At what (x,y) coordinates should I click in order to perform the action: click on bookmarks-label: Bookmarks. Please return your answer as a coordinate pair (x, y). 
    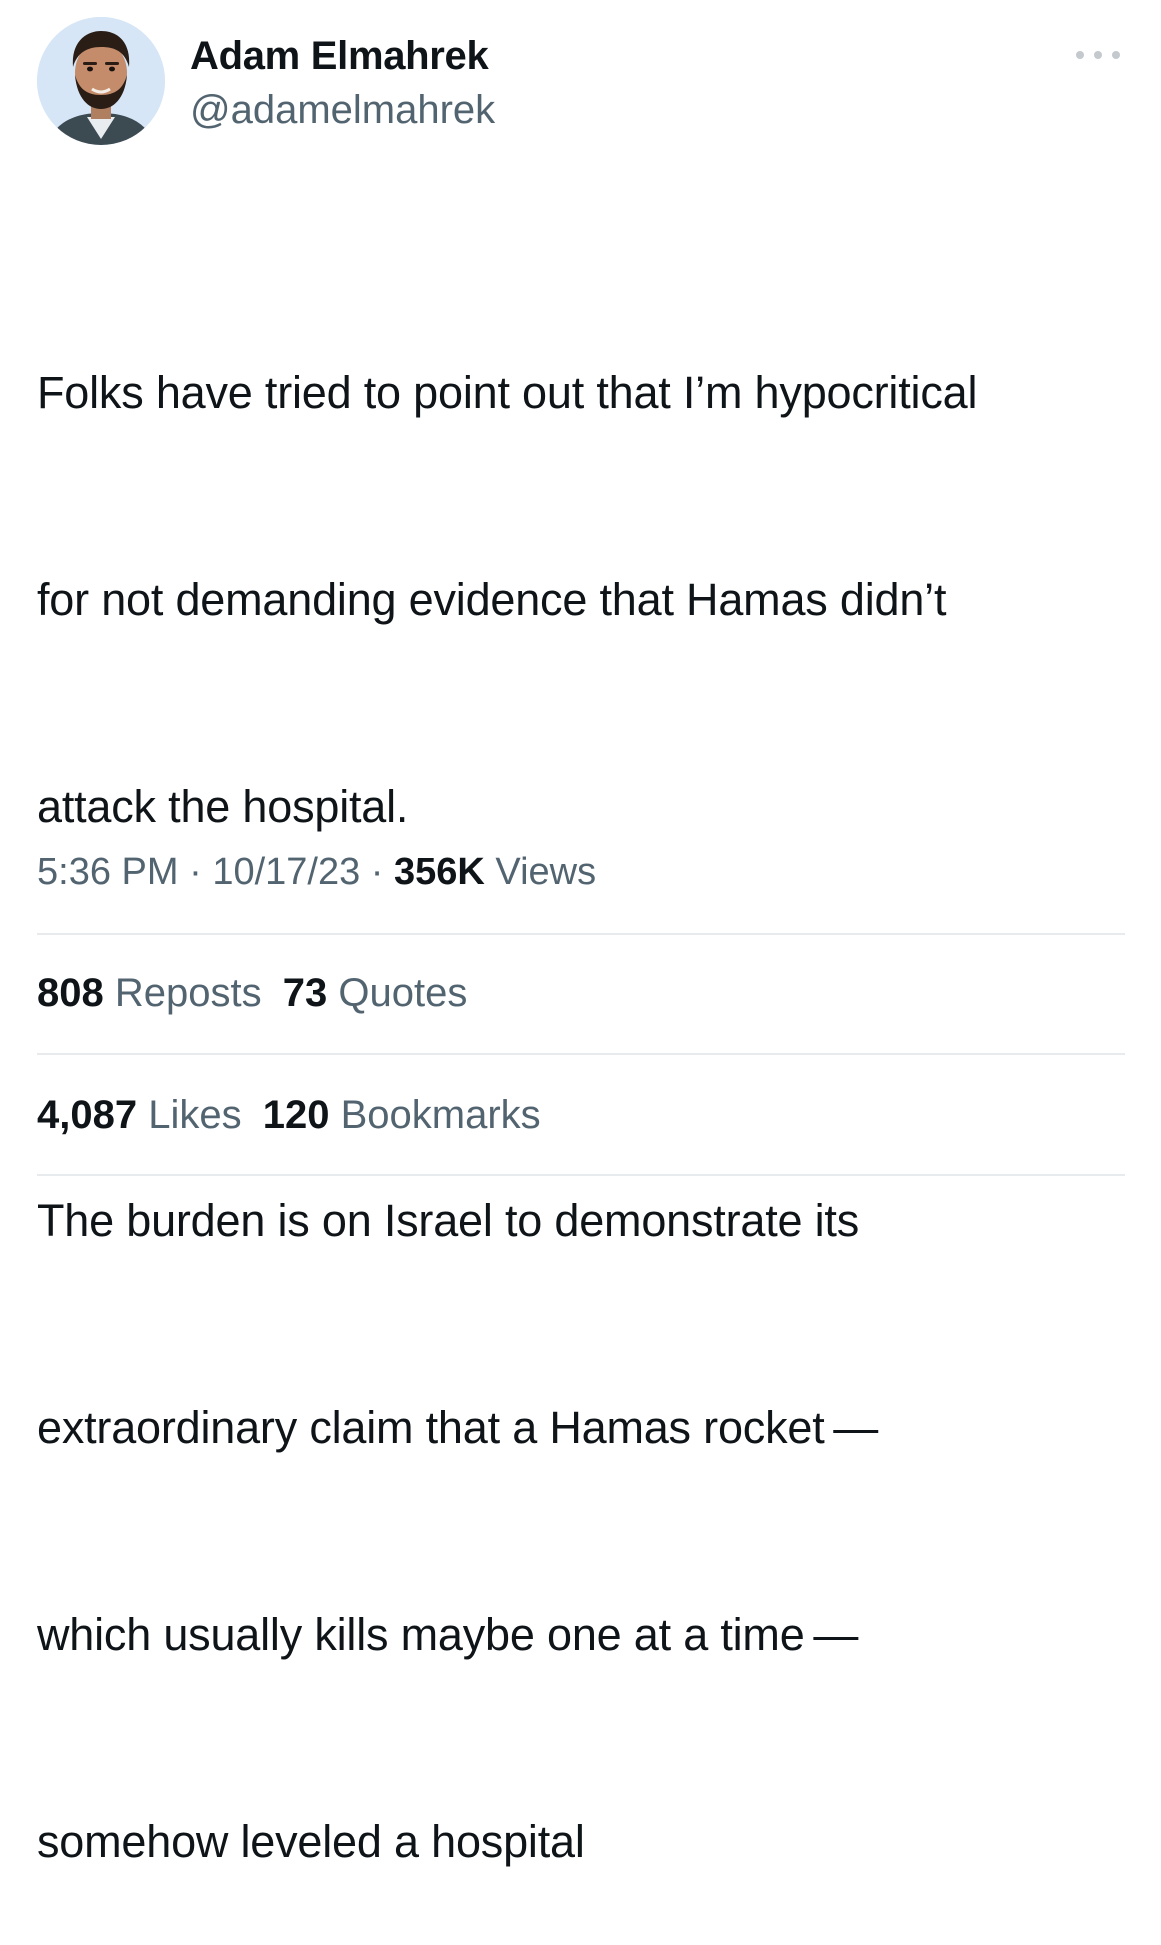
    Looking at the image, I should click on (435, 1115).